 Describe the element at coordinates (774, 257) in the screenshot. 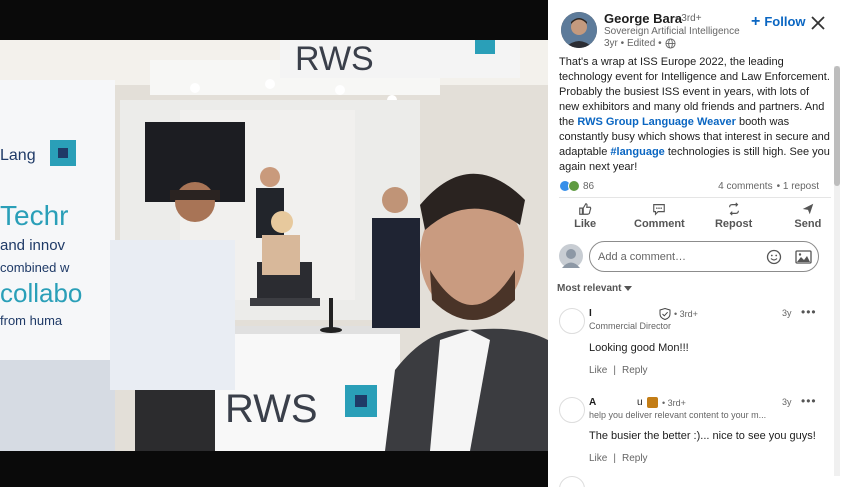

I see `emoji-icon` at that location.